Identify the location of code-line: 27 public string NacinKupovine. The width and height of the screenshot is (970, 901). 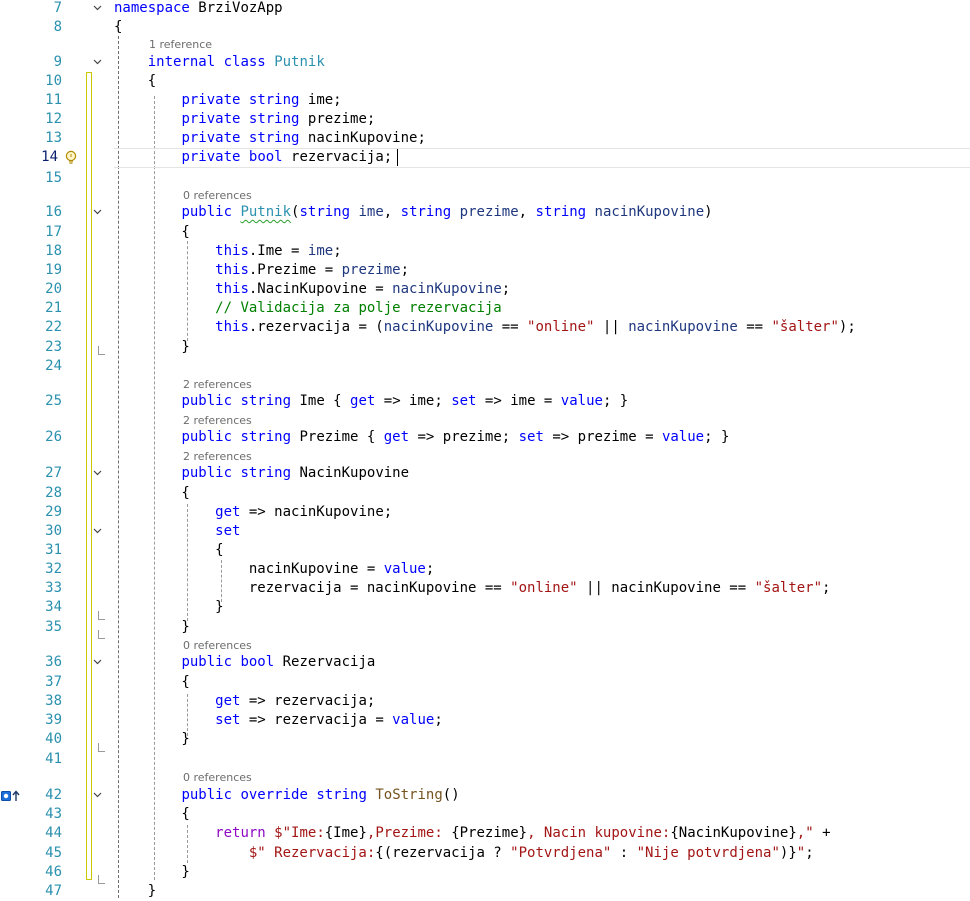
(485, 473).